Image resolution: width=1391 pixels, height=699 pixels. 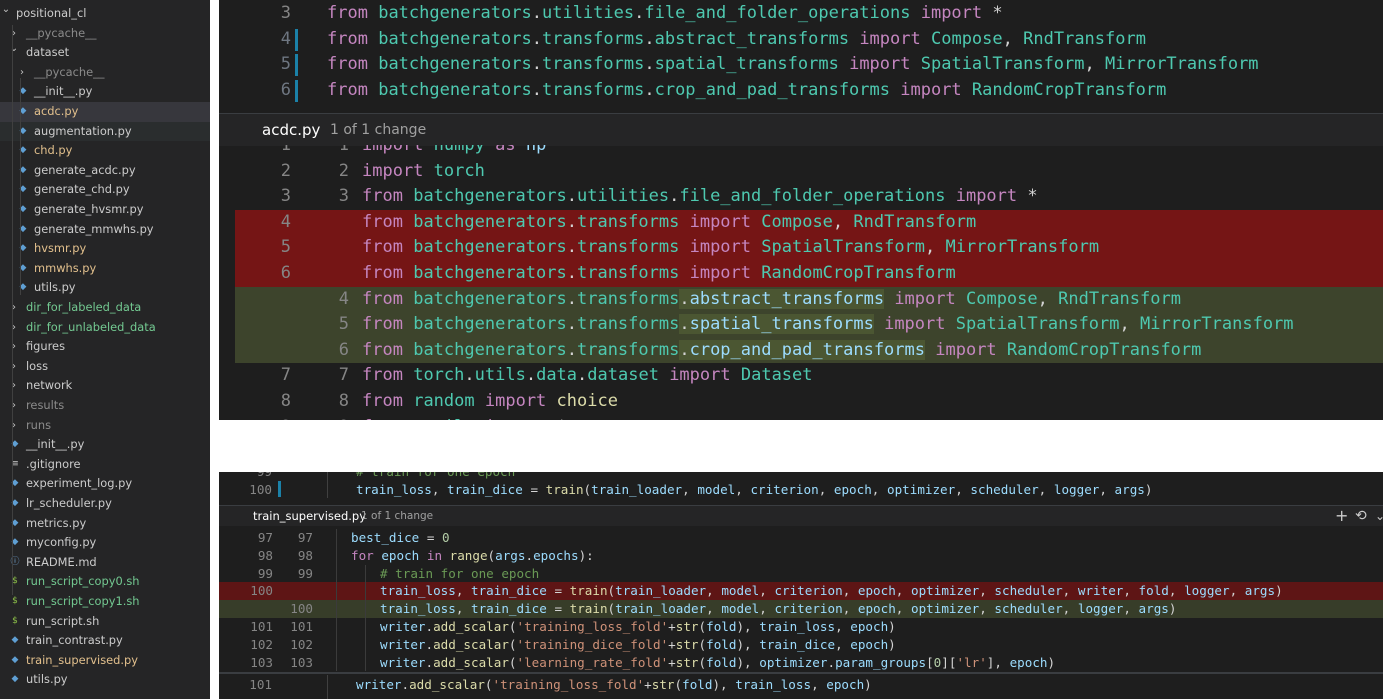 I want to click on modified-line-number: 9, so click(x=334, y=417).